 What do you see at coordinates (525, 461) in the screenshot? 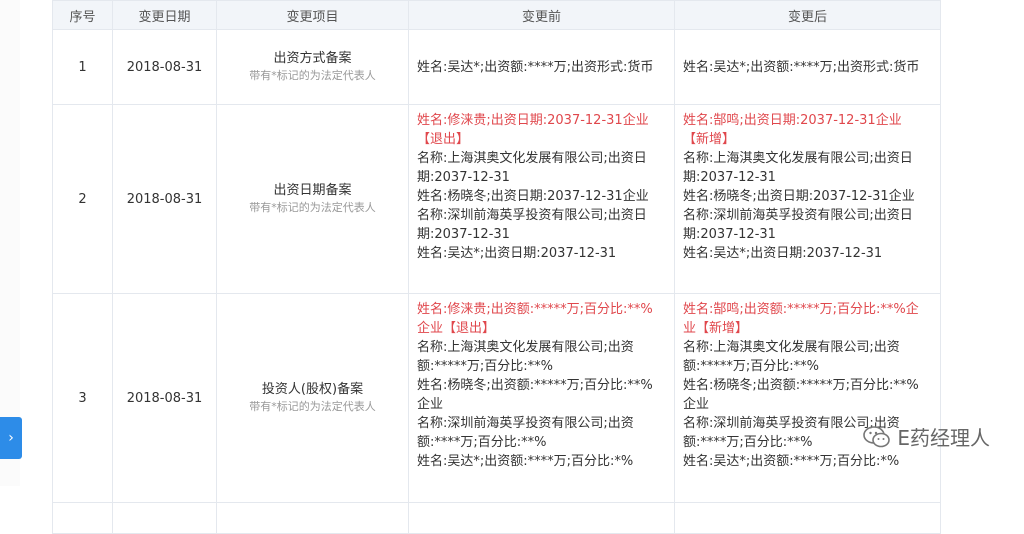
I see `before-line: 姓名:吴达*;出资额:****万;百分比:*%` at bounding box center [525, 461].